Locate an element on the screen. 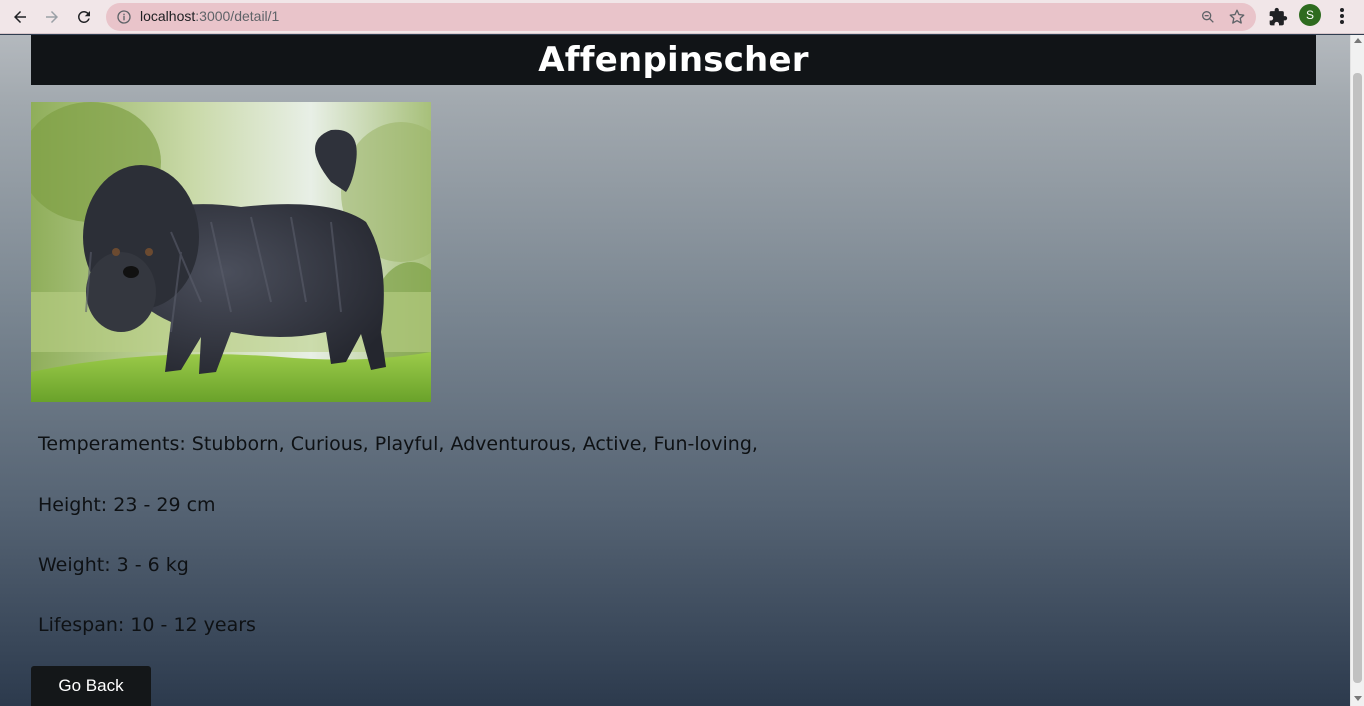 The height and width of the screenshot is (706, 1364). scroll-down-arrow-icon is located at coordinates (1358, 698).